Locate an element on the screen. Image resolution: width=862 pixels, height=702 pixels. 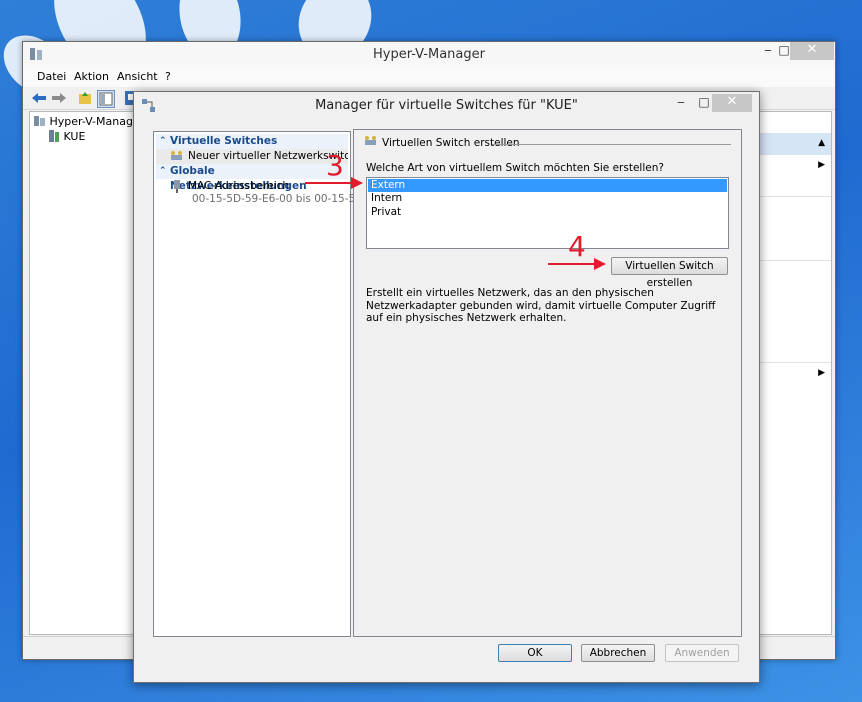
tree-label: KUE is located at coordinates (74, 136).